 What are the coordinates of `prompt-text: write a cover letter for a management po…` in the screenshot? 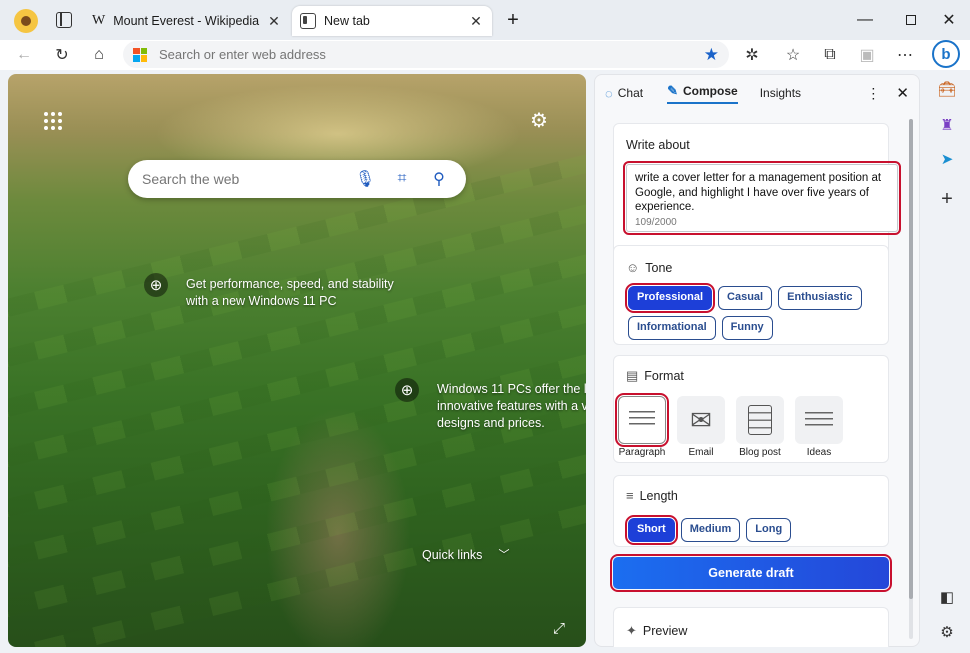 It's located at (758, 192).